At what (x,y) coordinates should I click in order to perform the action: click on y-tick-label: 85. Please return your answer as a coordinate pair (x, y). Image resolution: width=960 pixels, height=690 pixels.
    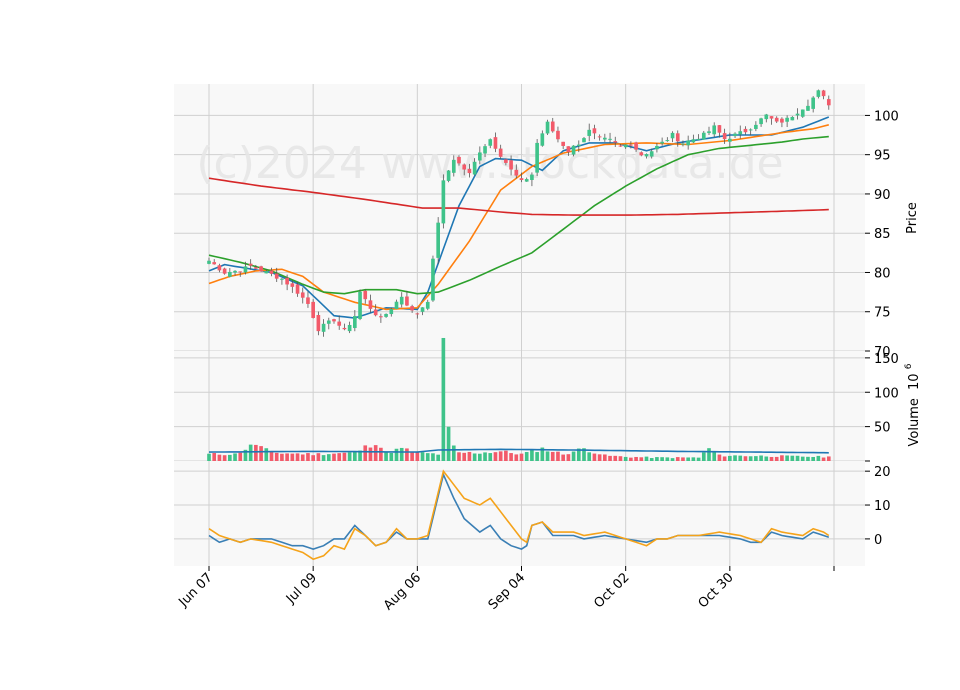
    Looking at the image, I should click on (882, 234).